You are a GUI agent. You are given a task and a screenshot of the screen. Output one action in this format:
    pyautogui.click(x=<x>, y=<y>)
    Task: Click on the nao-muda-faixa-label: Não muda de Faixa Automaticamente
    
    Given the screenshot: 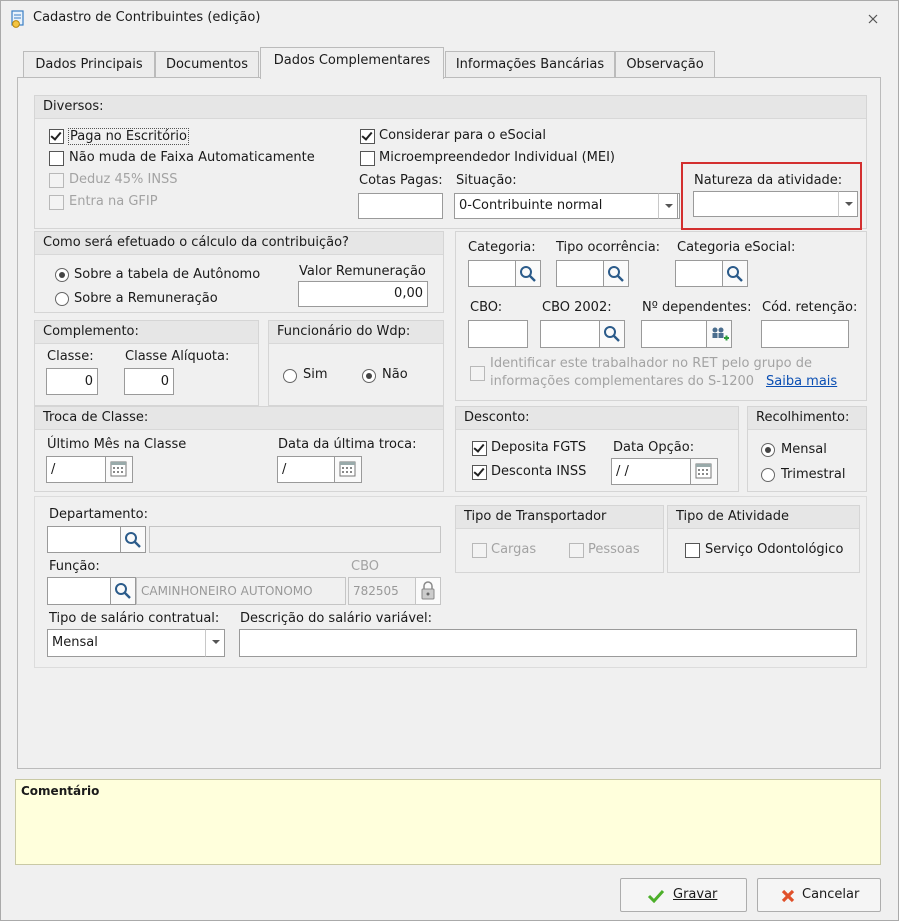 What is the action you would take?
    pyautogui.click(x=192, y=157)
    